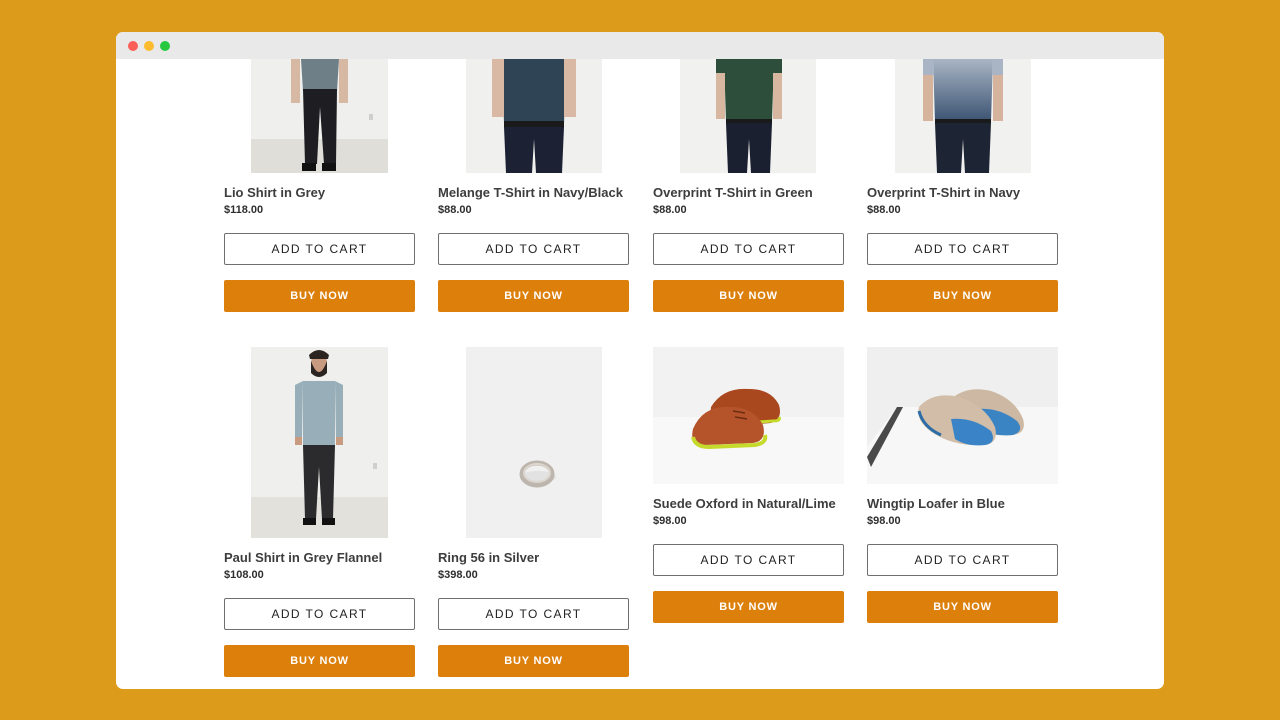 The height and width of the screenshot is (720, 1280). I want to click on product-title: Paul Shirt in Grey Flannel, so click(303, 557).